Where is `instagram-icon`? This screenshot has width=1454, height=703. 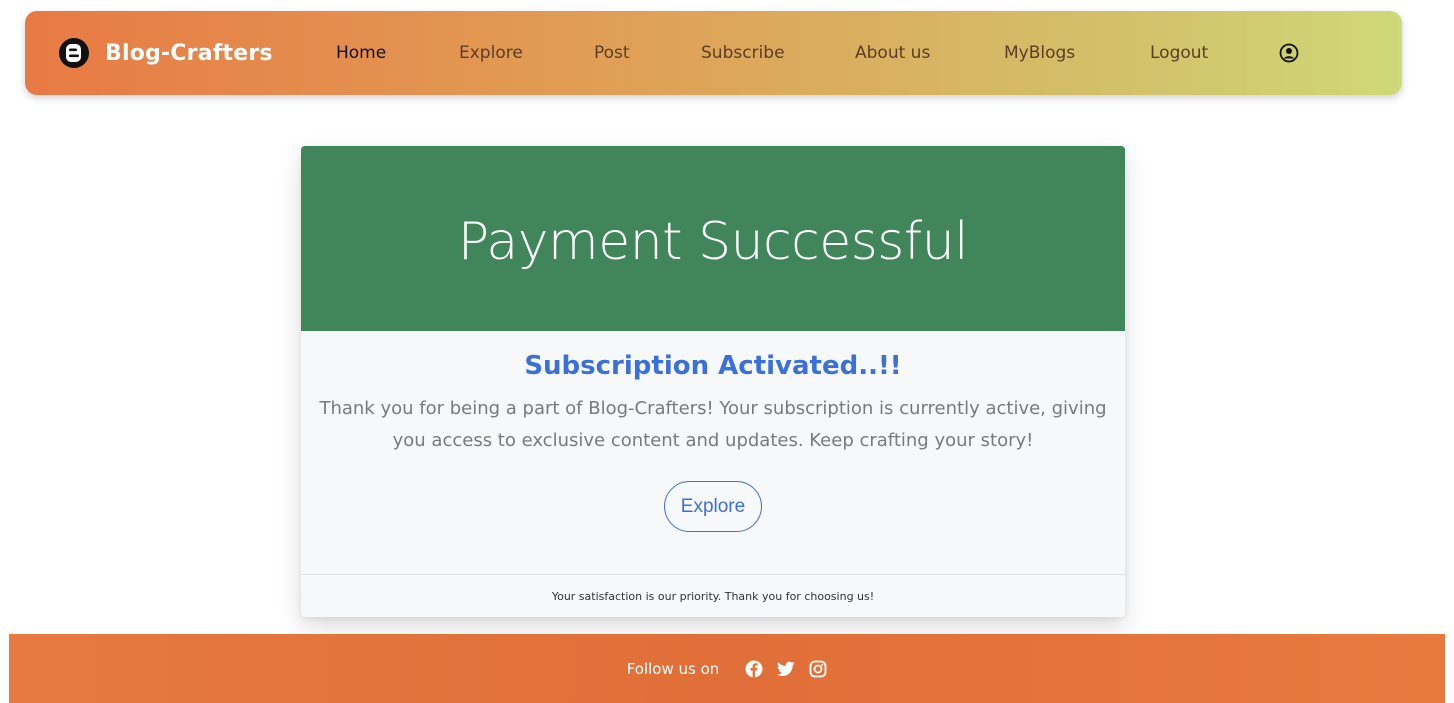
instagram-icon is located at coordinates (818, 669).